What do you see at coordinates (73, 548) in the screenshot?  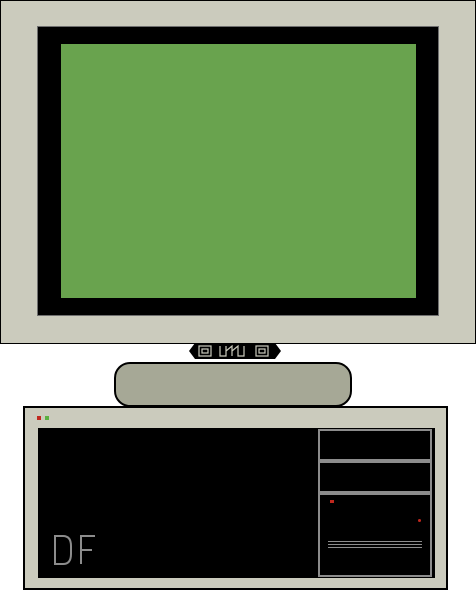 I see `df-logo: DF` at bounding box center [73, 548].